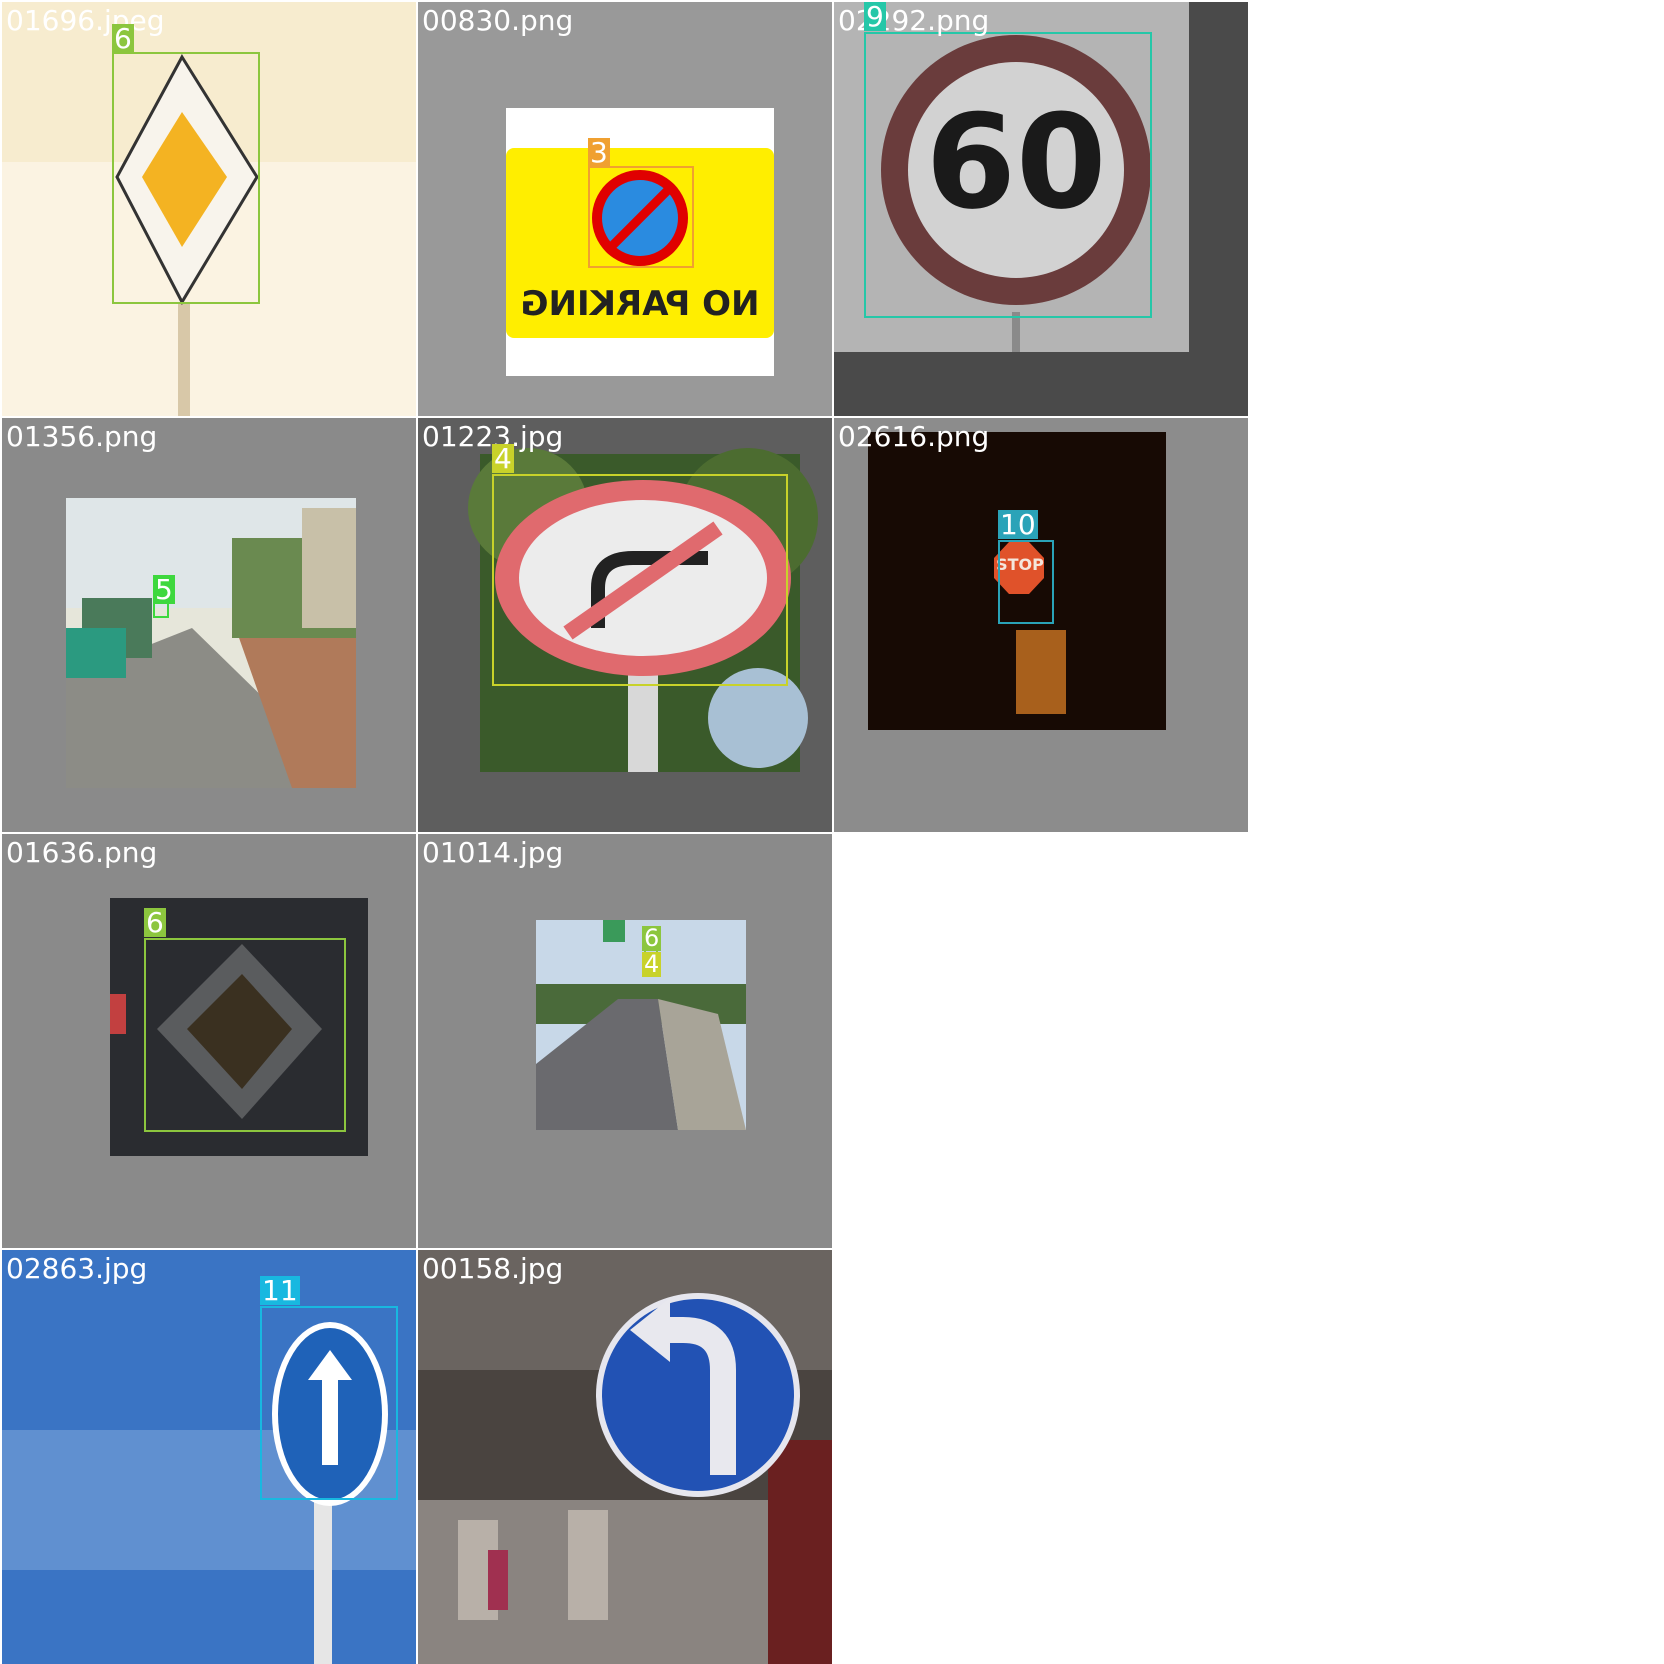 This screenshot has width=1664, height=1664. Describe the element at coordinates (493, 1268) in the screenshot. I see `filename-label: 00158.jpg` at that location.